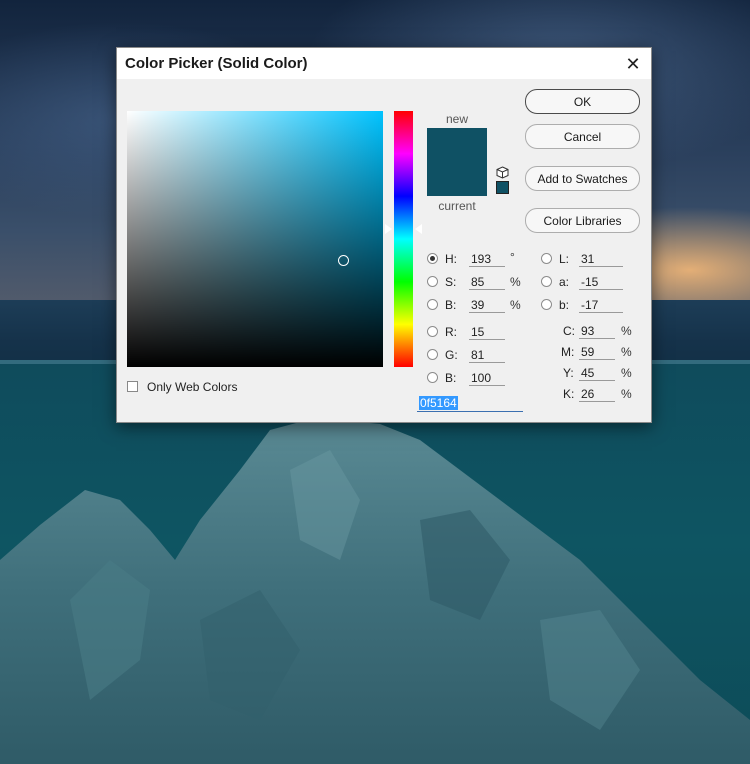 This screenshot has height=764, width=750. What do you see at coordinates (432, 354) in the screenshot?
I see `g-radio` at bounding box center [432, 354].